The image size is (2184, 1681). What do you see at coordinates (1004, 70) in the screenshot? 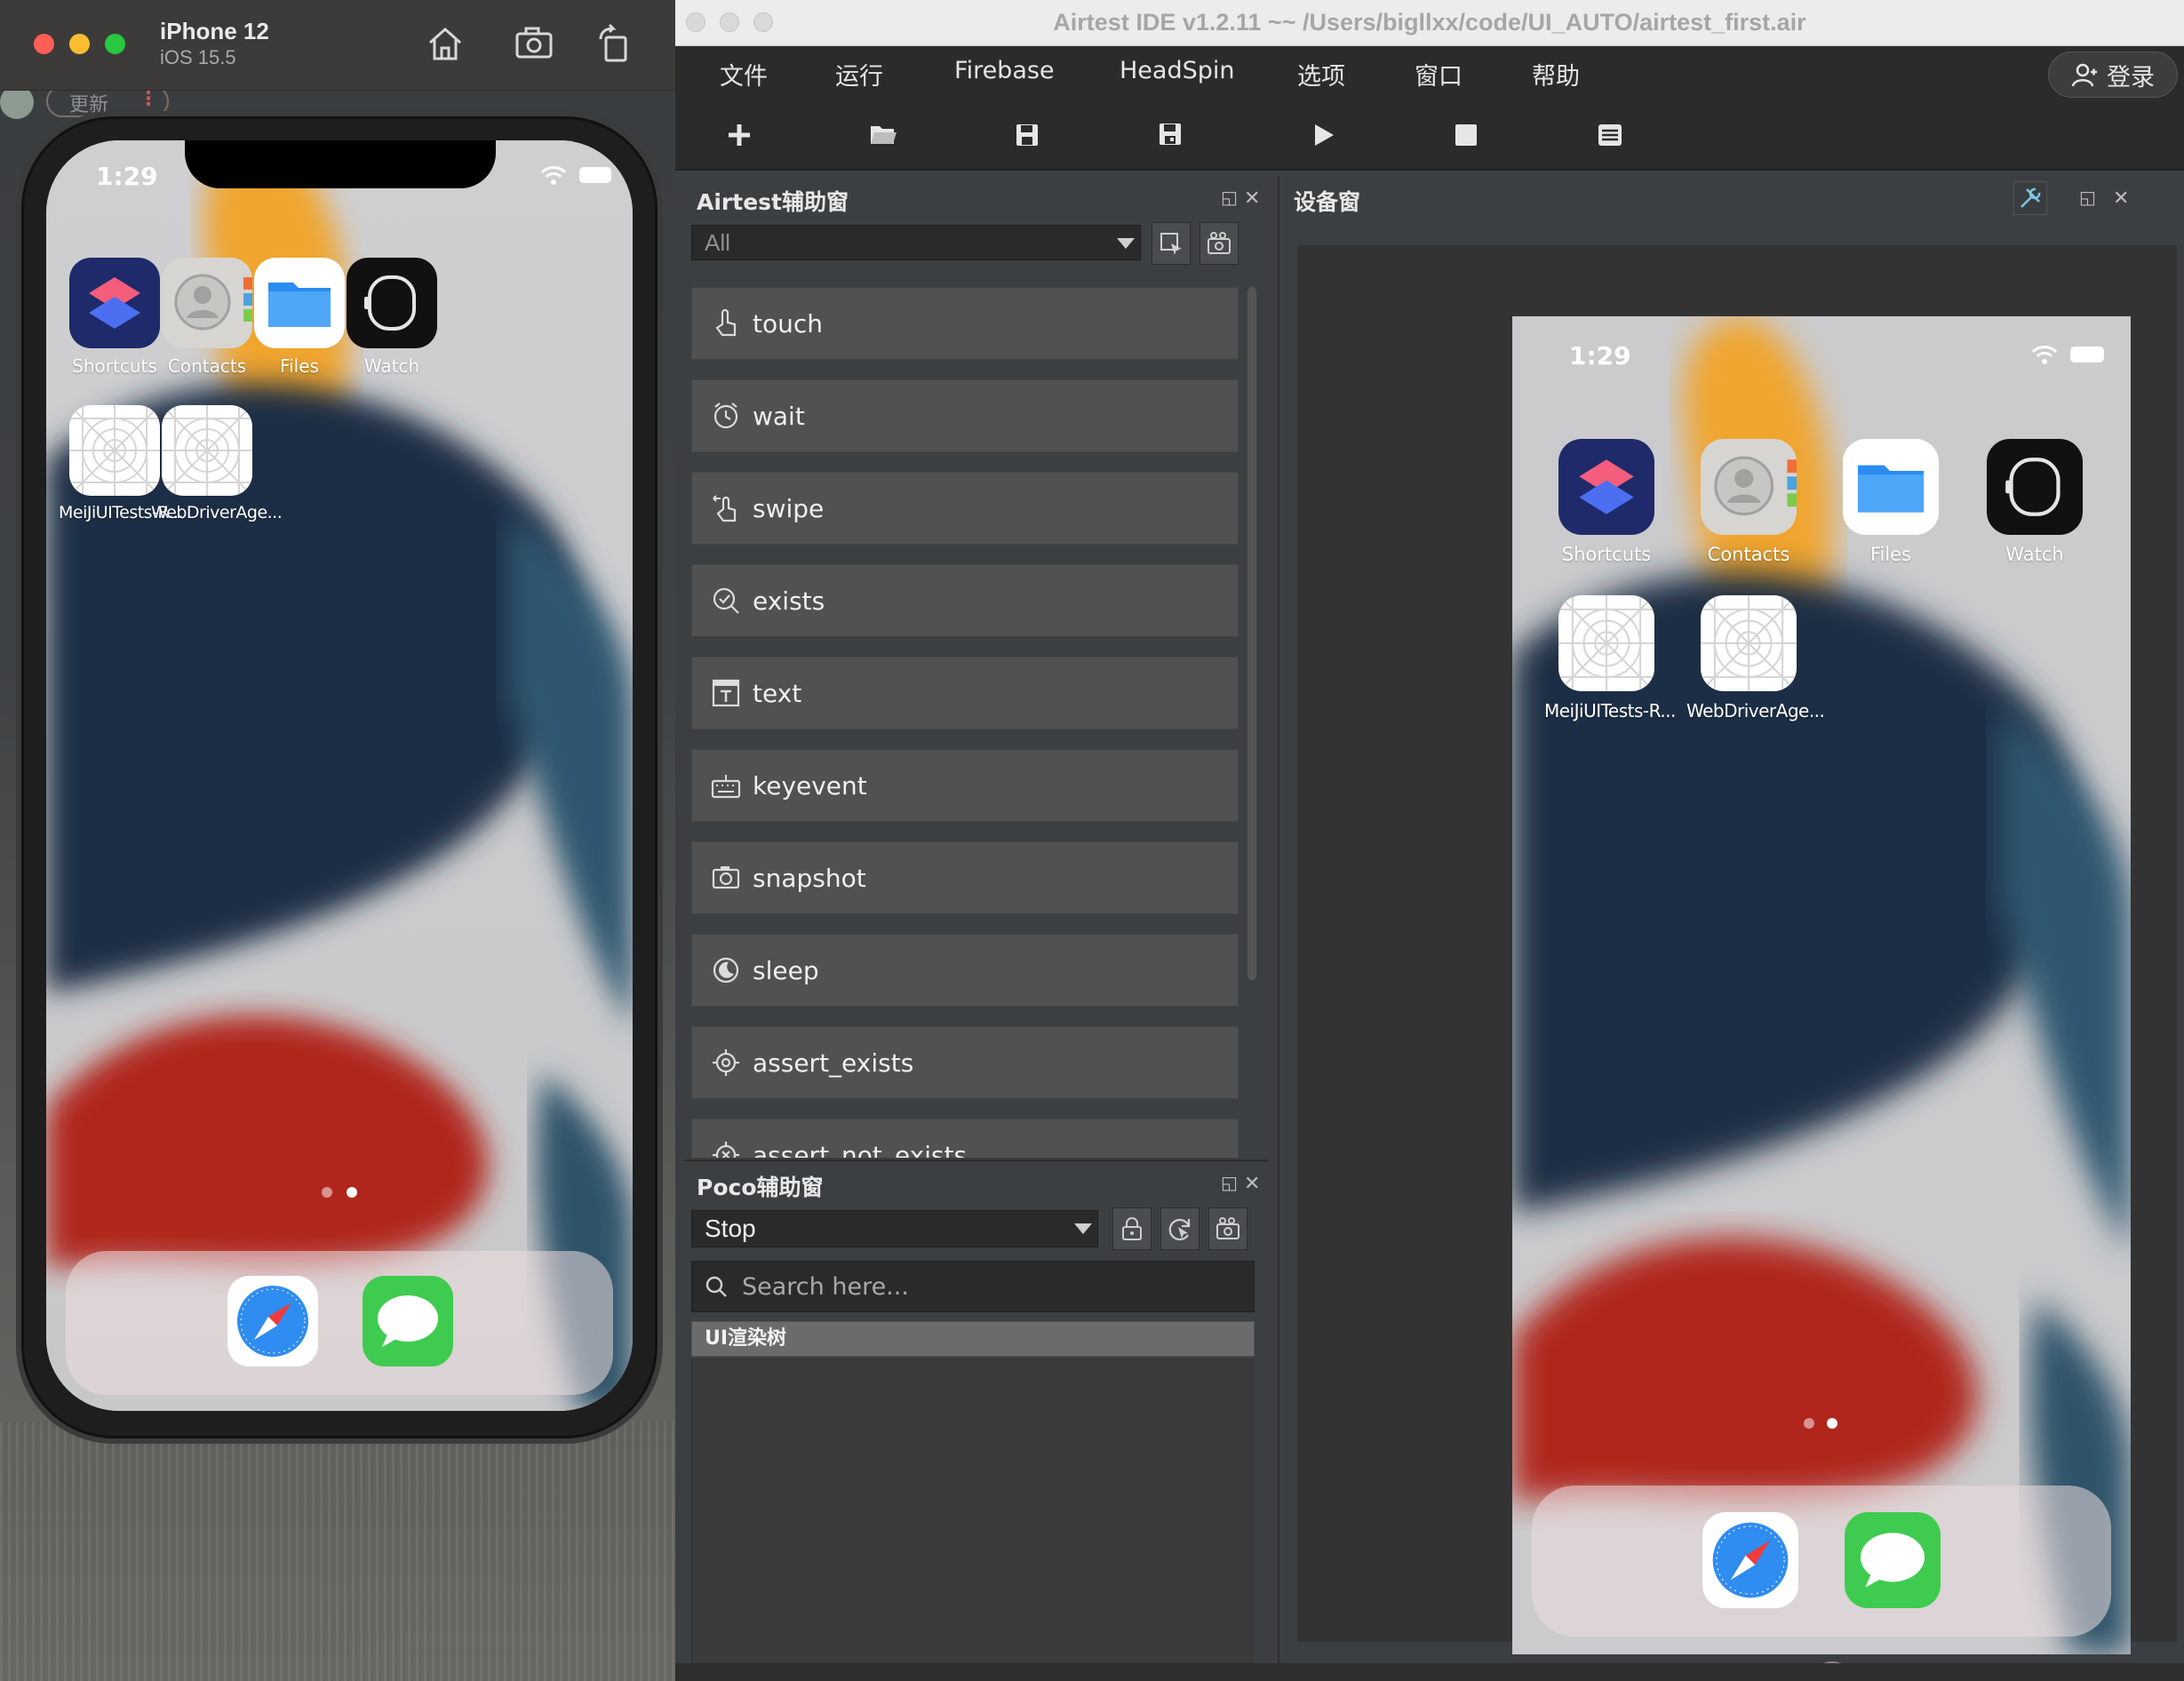
I see `menu-firebase: Firebase` at bounding box center [1004, 70].